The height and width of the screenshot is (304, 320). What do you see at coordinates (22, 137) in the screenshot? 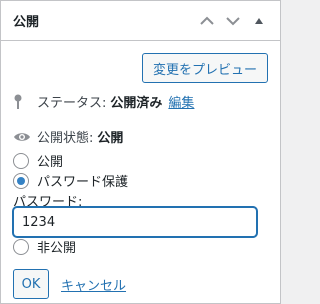
I see `eye-icon` at bounding box center [22, 137].